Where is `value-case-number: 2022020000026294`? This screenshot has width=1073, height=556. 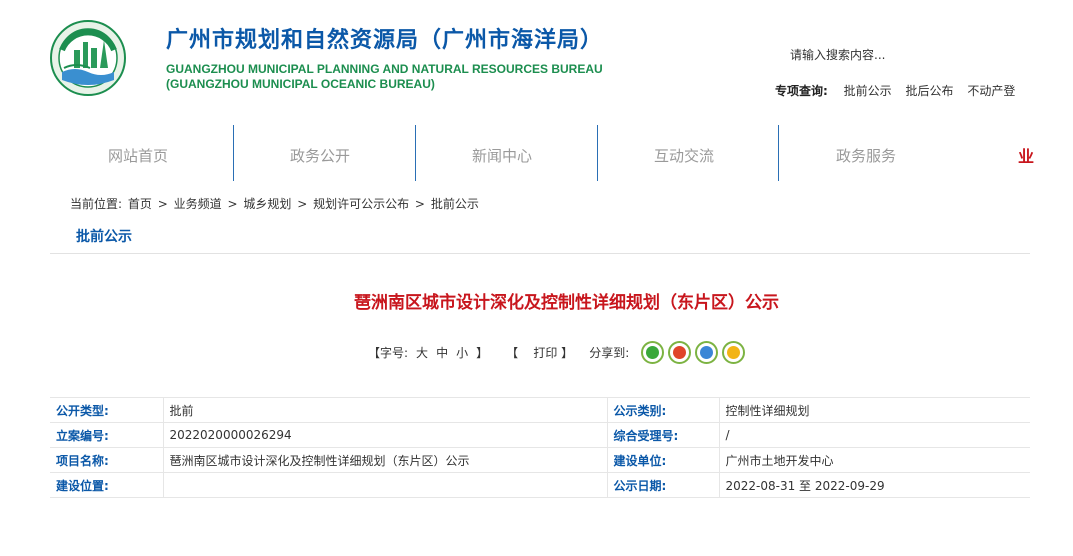 value-case-number: 2022020000026294 is located at coordinates (384, 435).